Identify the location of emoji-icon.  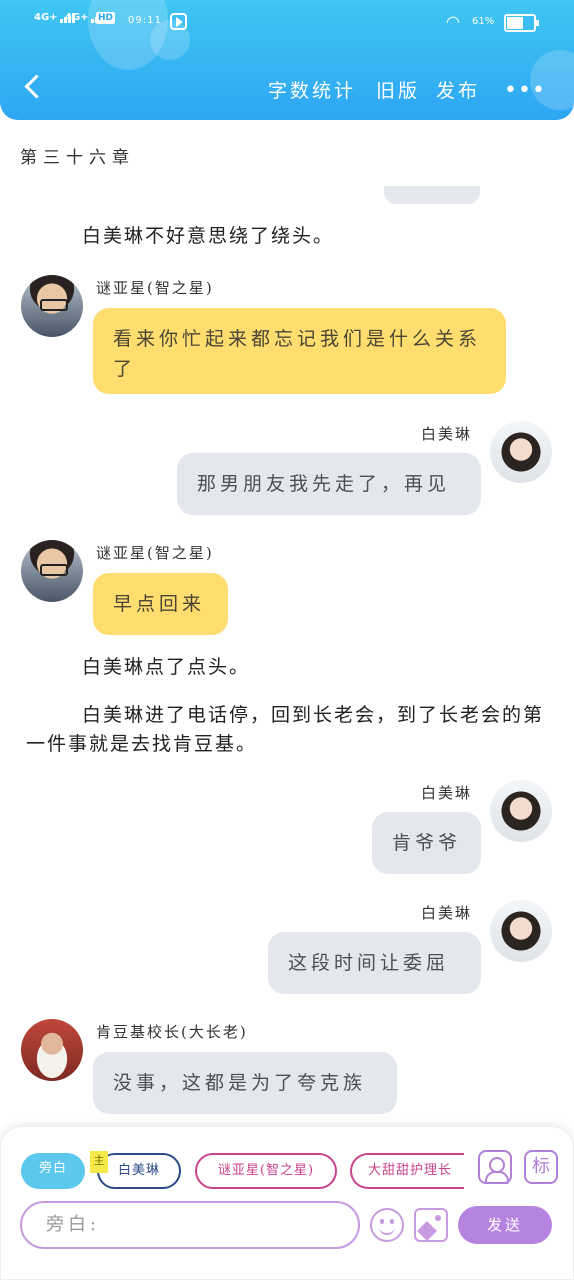
(387, 1225).